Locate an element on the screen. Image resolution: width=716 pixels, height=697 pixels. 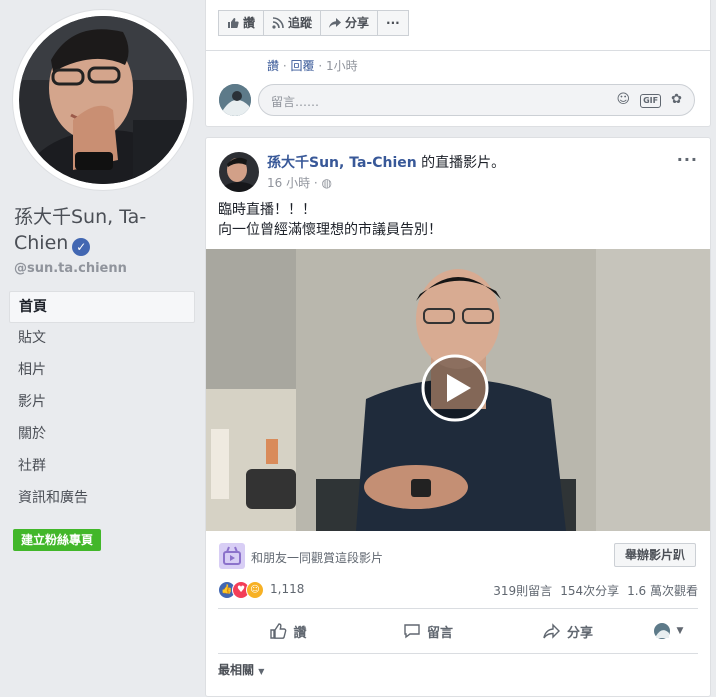
nav-item-about: 關於 is located at coordinates (102, 435).